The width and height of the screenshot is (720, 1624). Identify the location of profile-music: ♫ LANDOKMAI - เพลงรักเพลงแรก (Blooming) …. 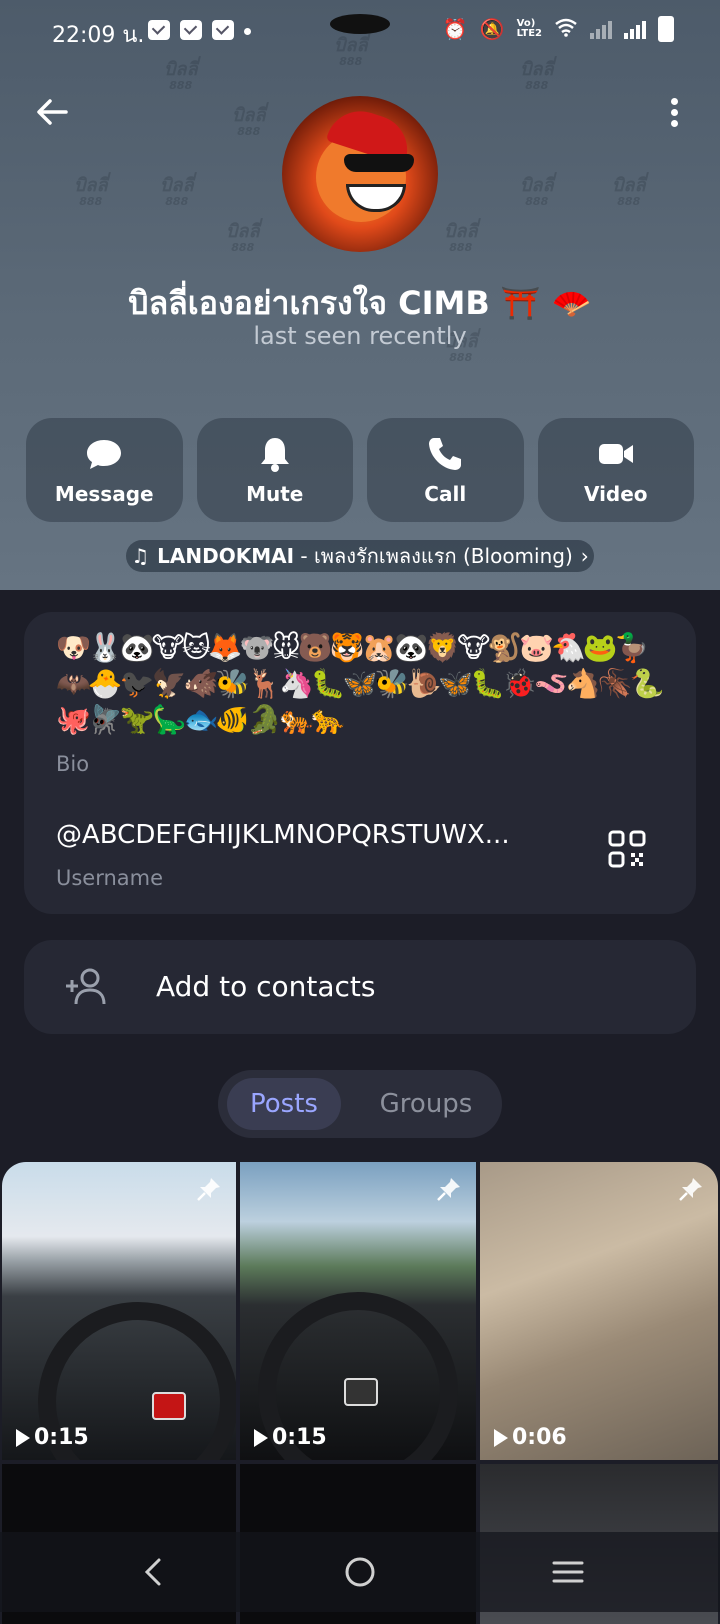
(360, 556).